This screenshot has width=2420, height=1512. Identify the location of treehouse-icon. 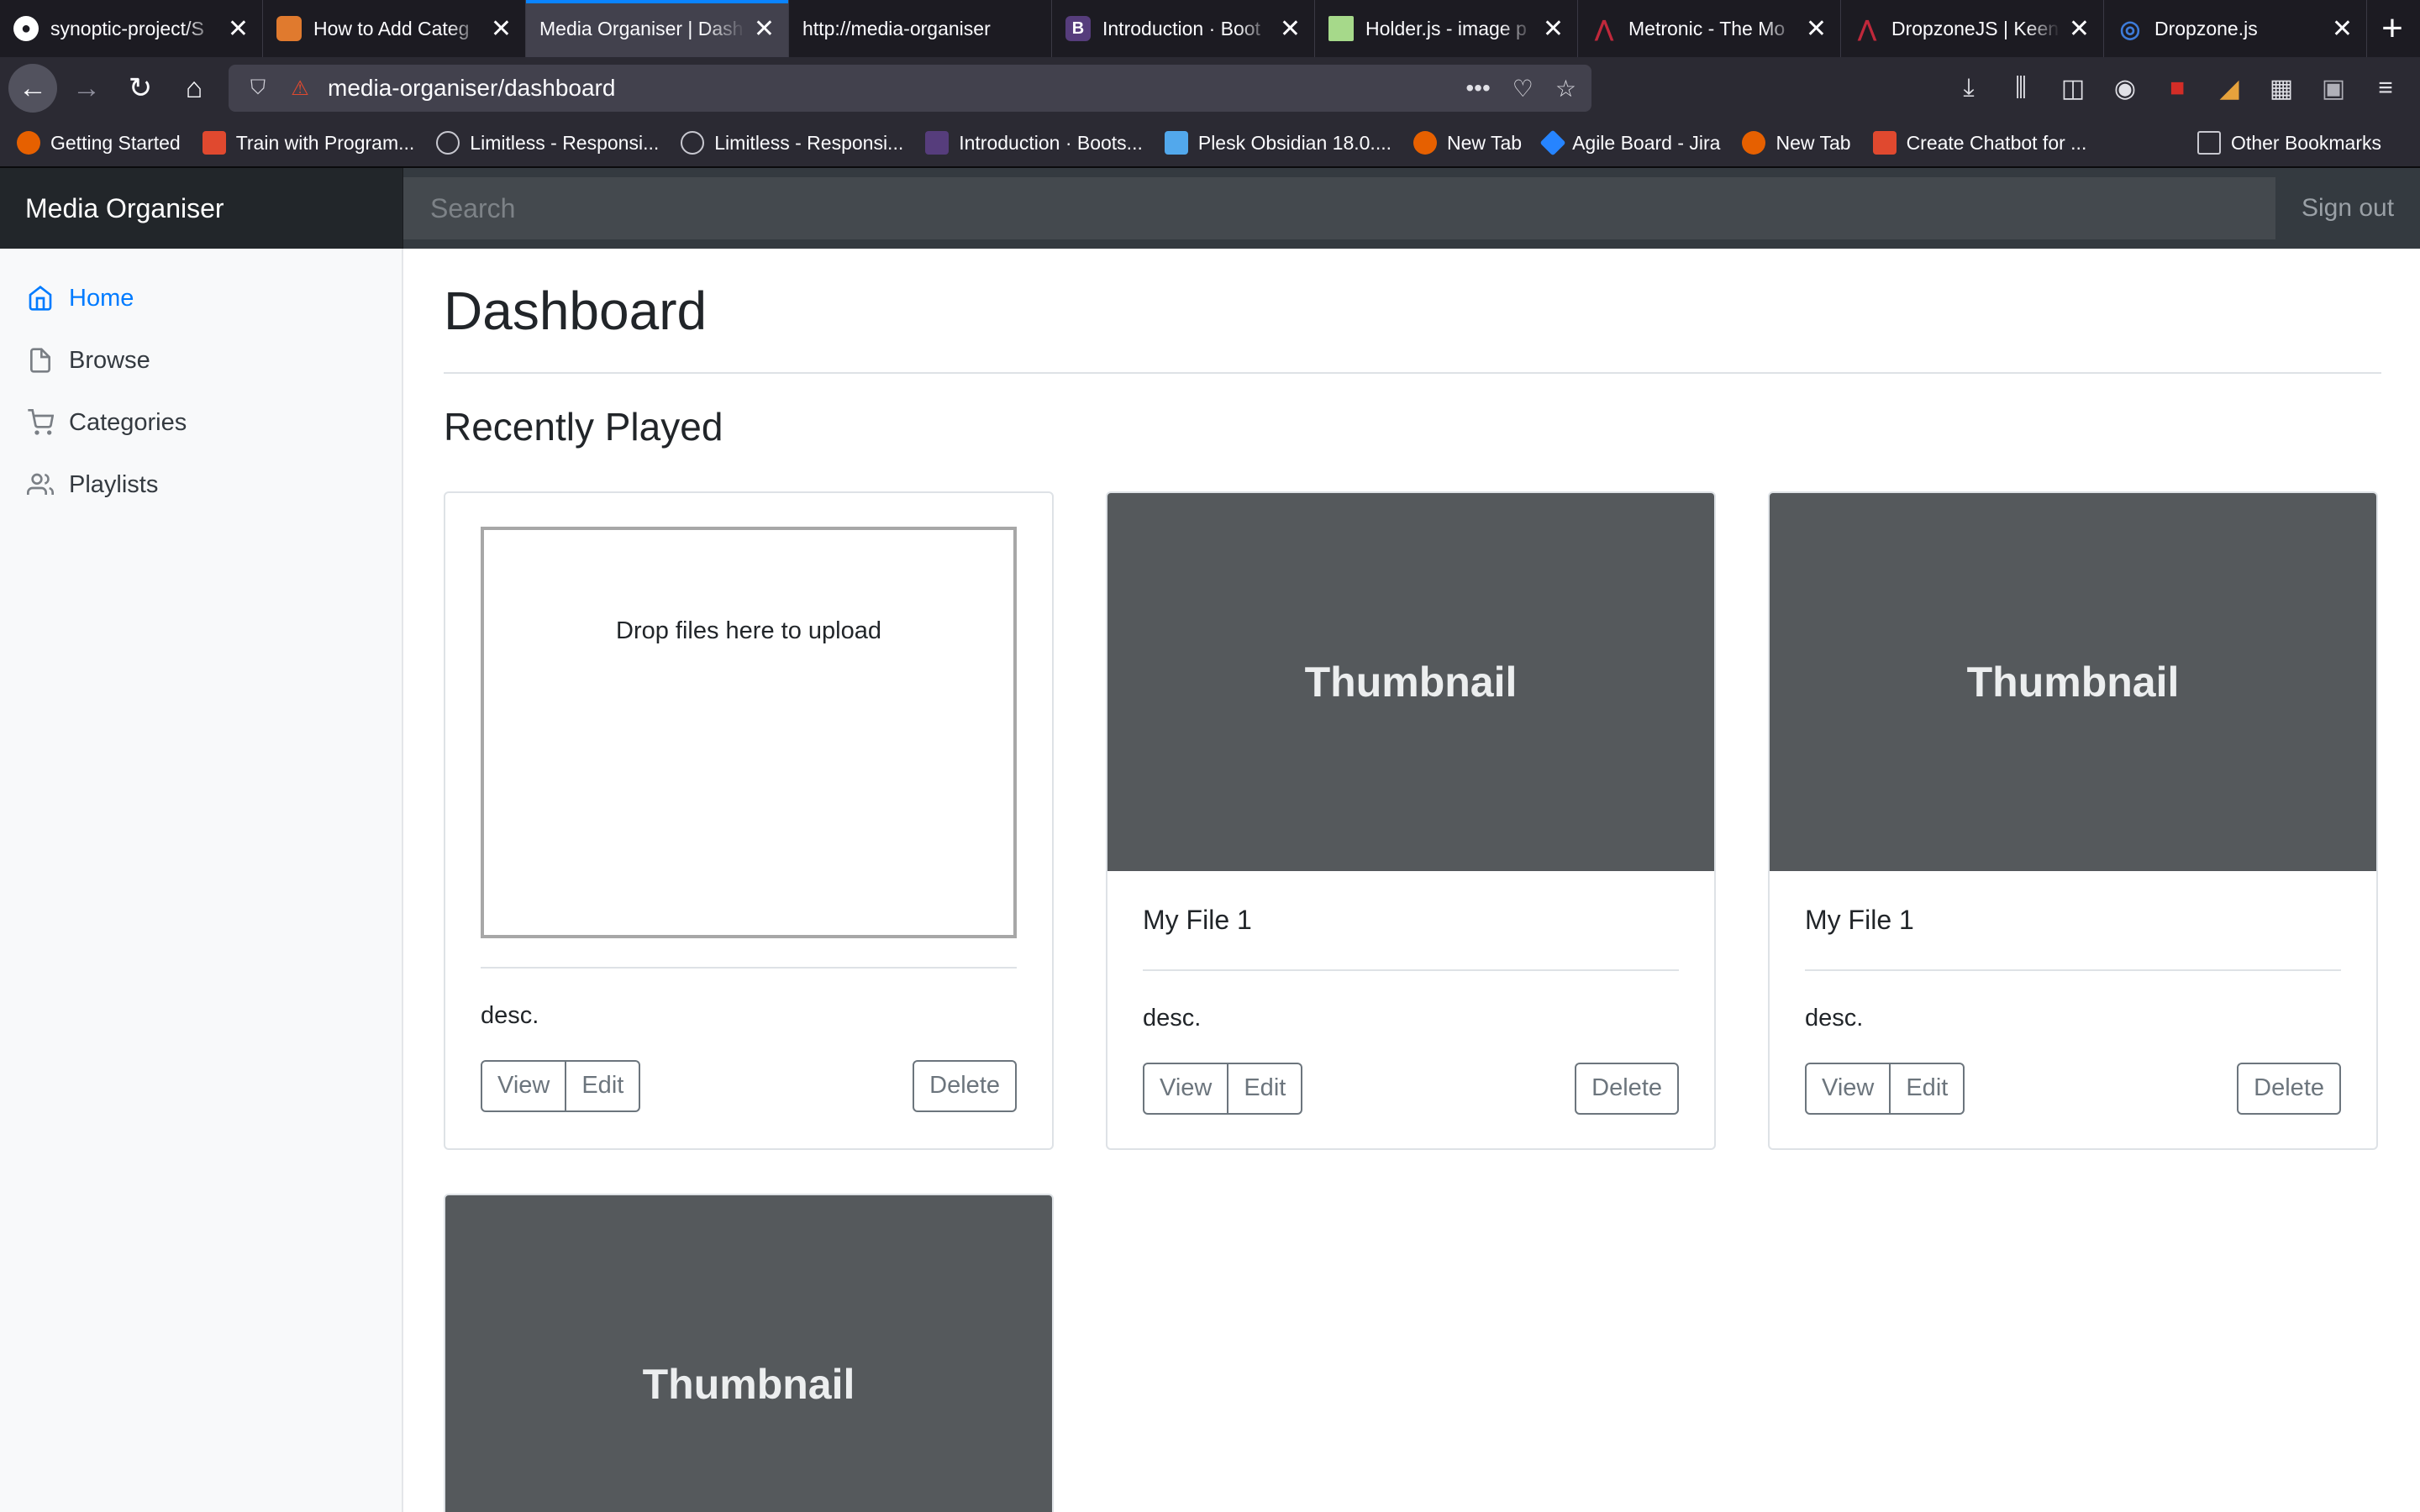
(214, 143).